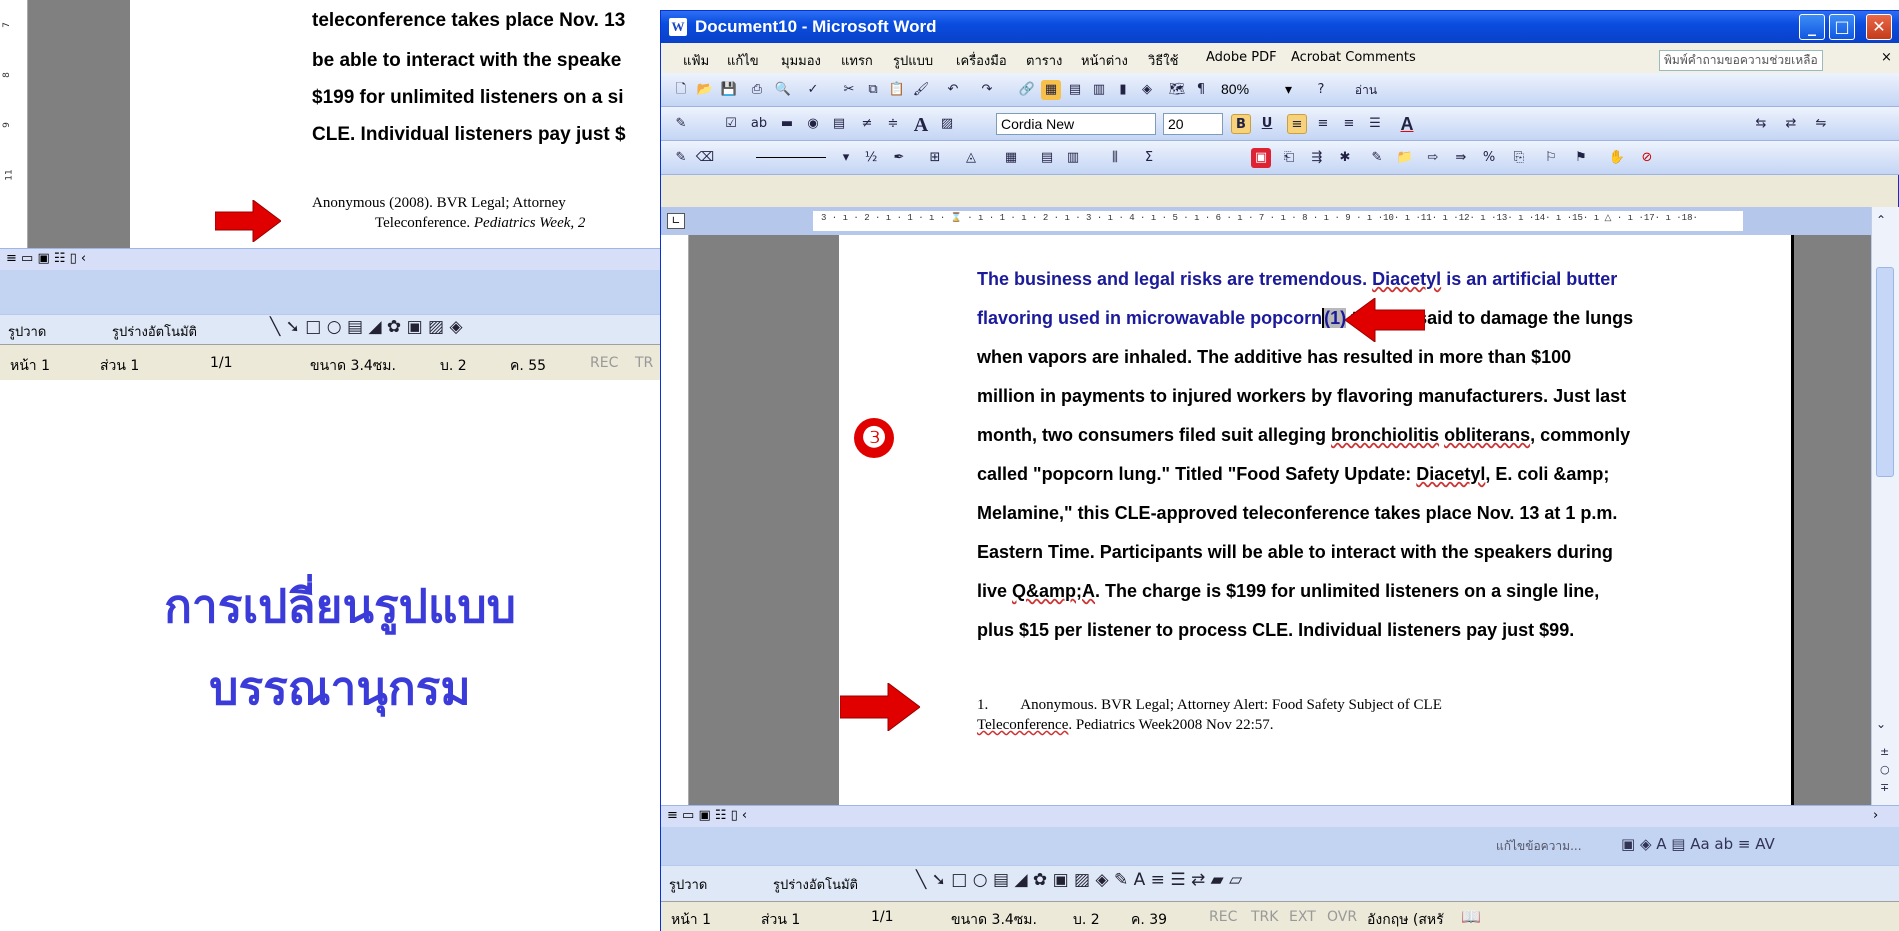 The image size is (1899, 931). What do you see at coordinates (813, 90) in the screenshot?
I see `spelling-icon: ✓` at bounding box center [813, 90].